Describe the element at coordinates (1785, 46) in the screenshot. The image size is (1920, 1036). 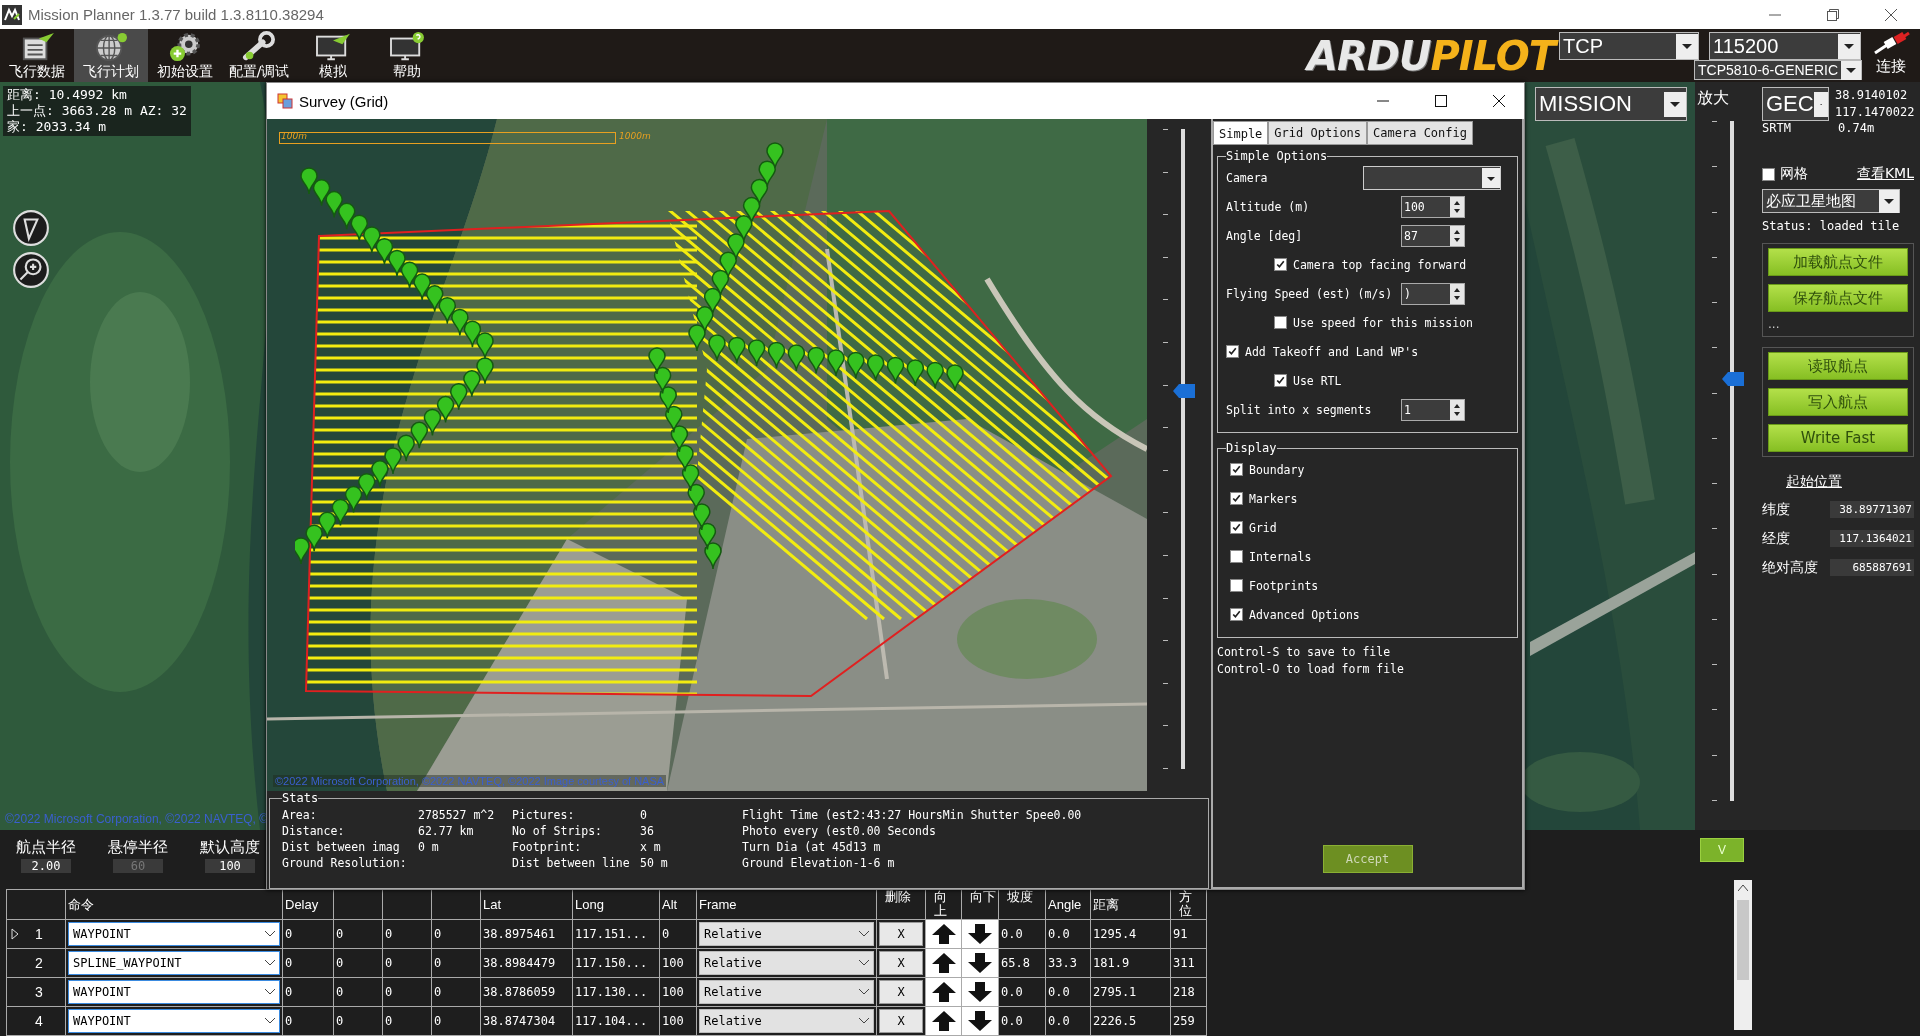
I see `baud-rate-dropdown: 115200` at that location.